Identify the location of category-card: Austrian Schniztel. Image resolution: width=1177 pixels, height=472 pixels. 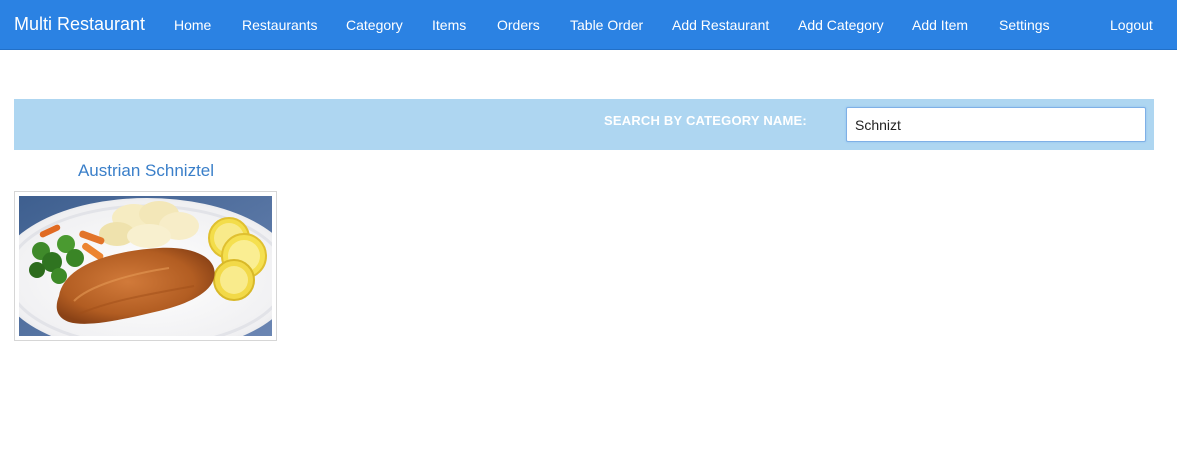
(146, 249).